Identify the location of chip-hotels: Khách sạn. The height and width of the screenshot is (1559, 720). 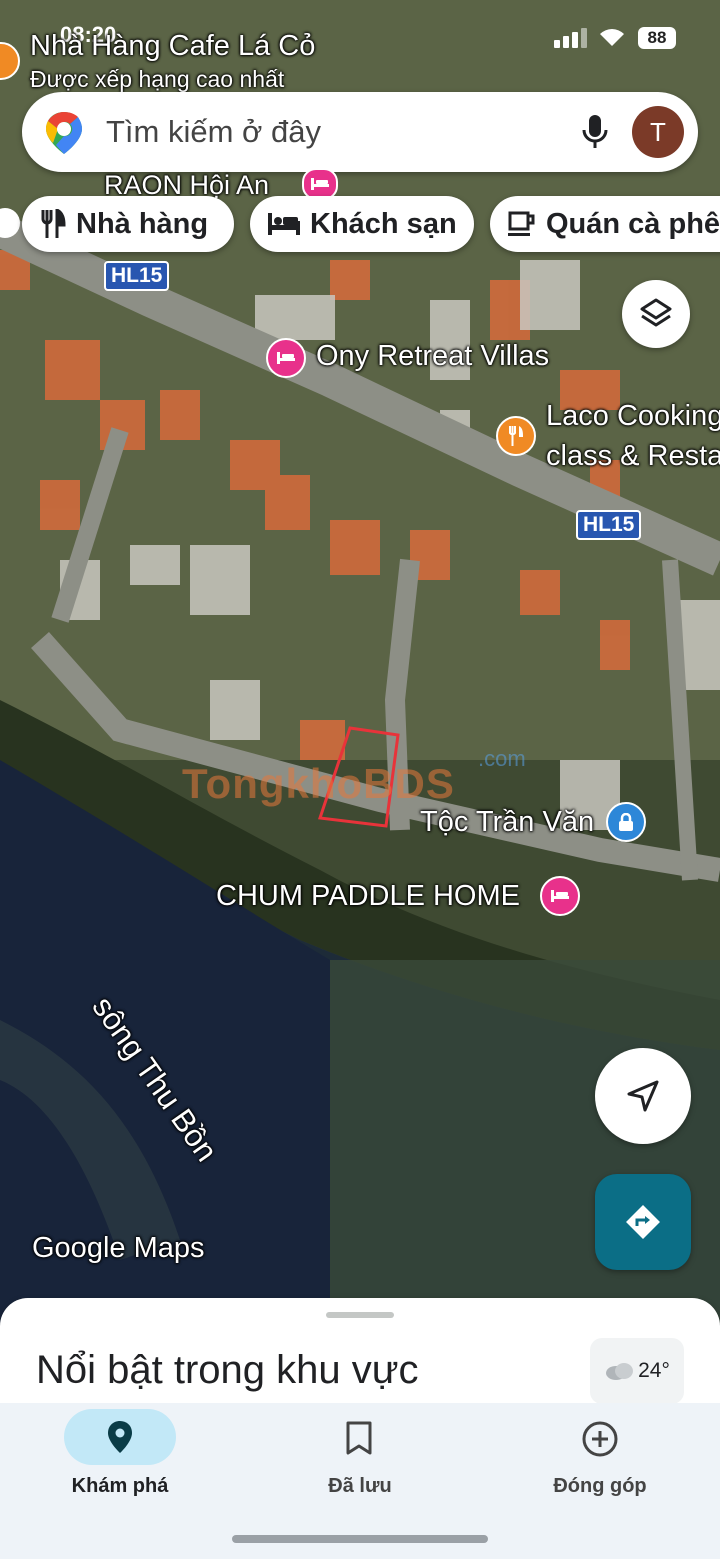
(362, 224).